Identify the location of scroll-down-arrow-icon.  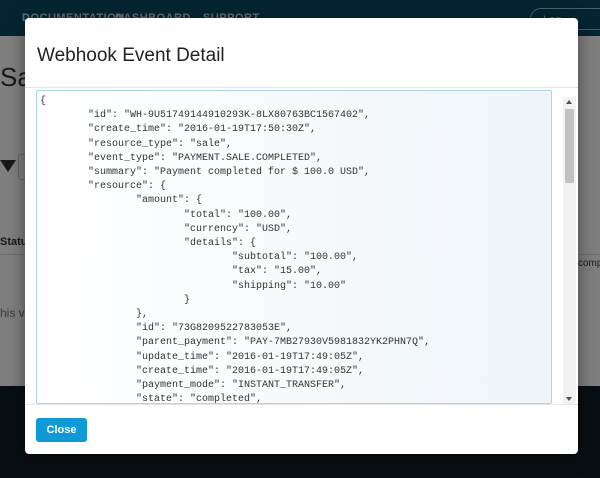
(569, 399).